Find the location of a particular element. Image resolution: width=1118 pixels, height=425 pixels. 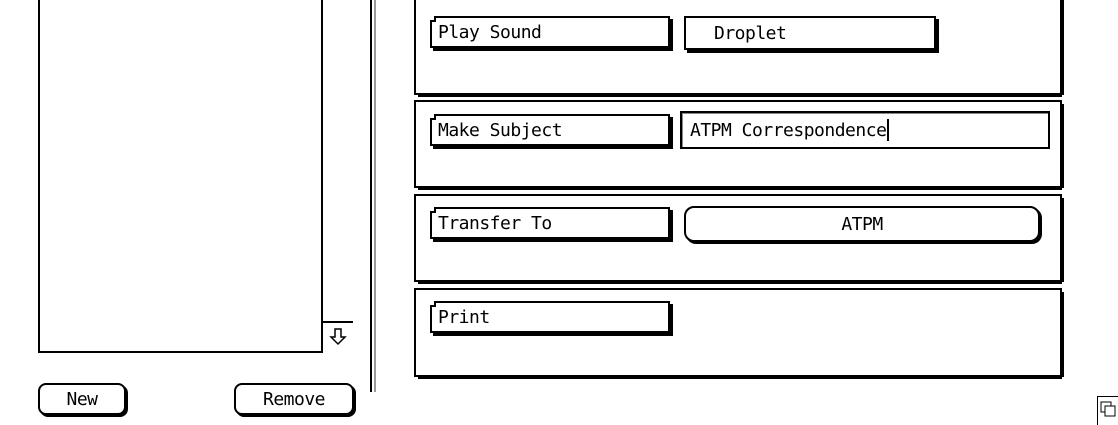

mailbox-value: ATPM is located at coordinates (862, 224).